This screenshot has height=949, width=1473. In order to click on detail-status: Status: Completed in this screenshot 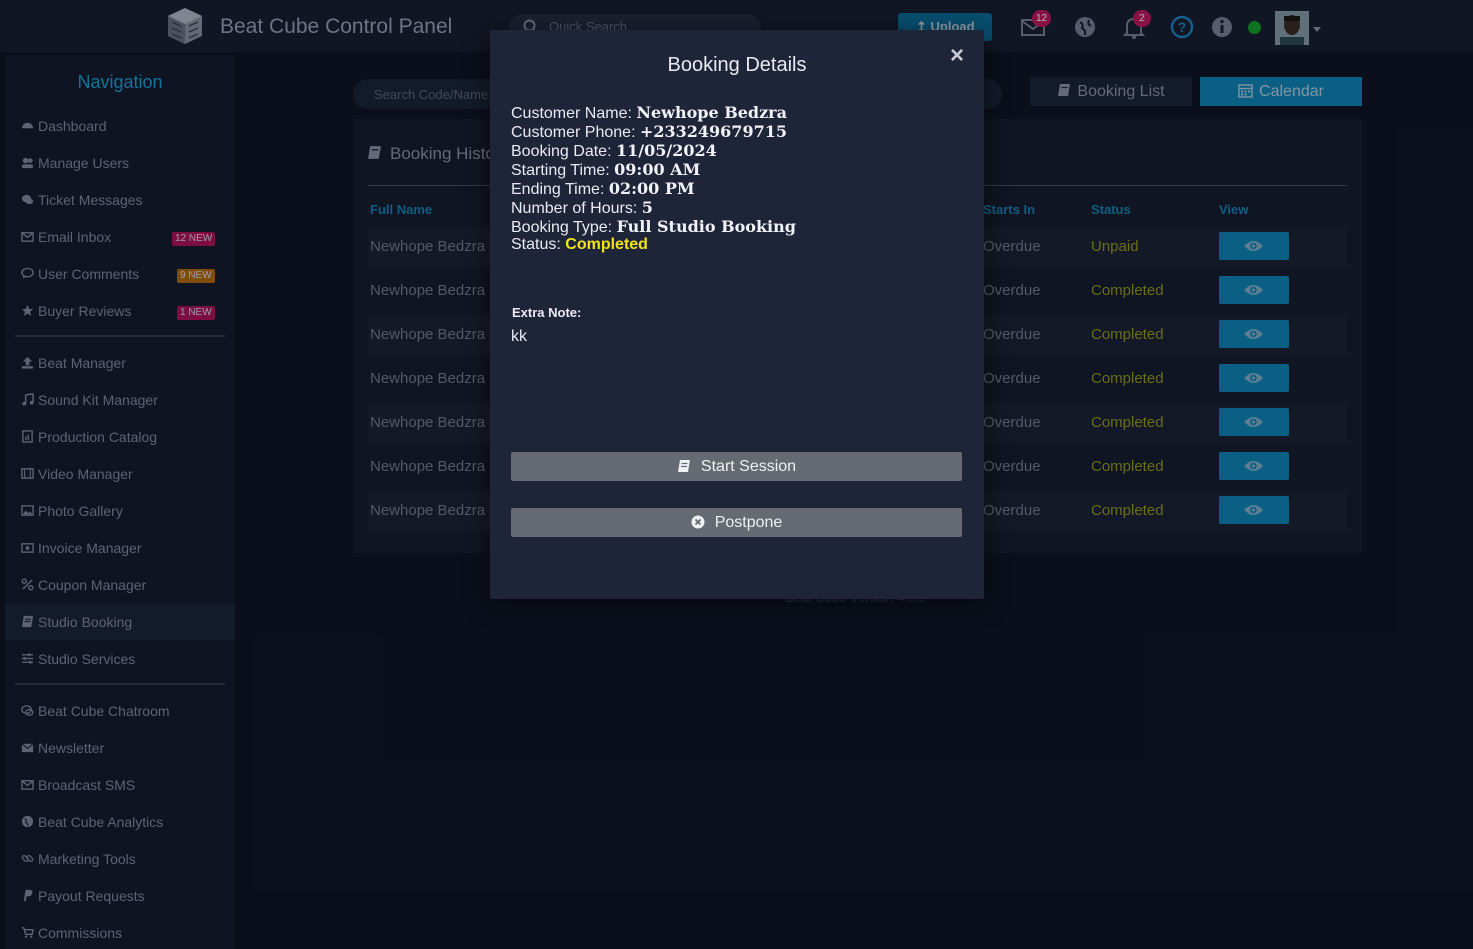, I will do `click(579, 245)`.